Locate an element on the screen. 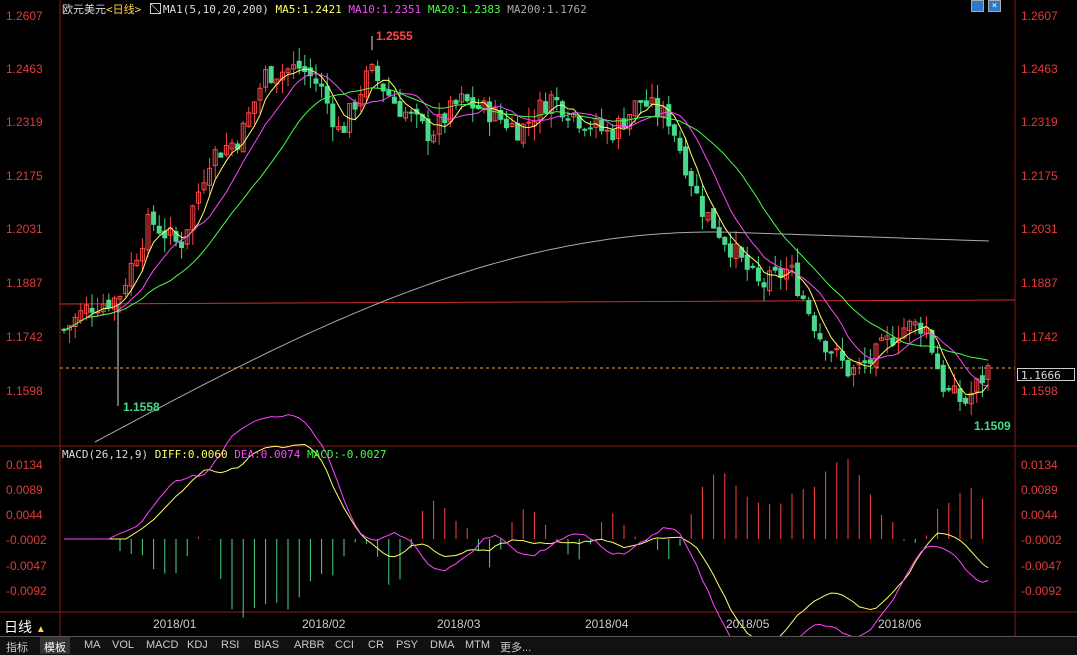 The image size is (1077, 655). macd-axis-label: -0.0092 is located at coordinates (1041, 591).